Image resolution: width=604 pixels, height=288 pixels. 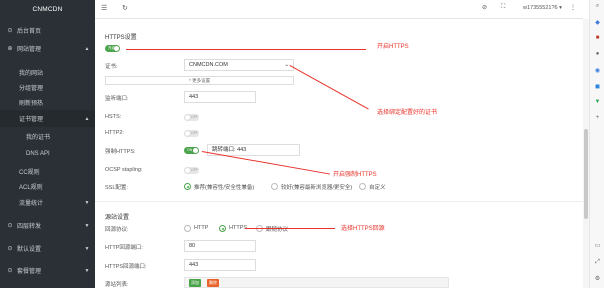 I want to click on sidebar-item-my-certs: 我的证书, so click(x=47, y=136).